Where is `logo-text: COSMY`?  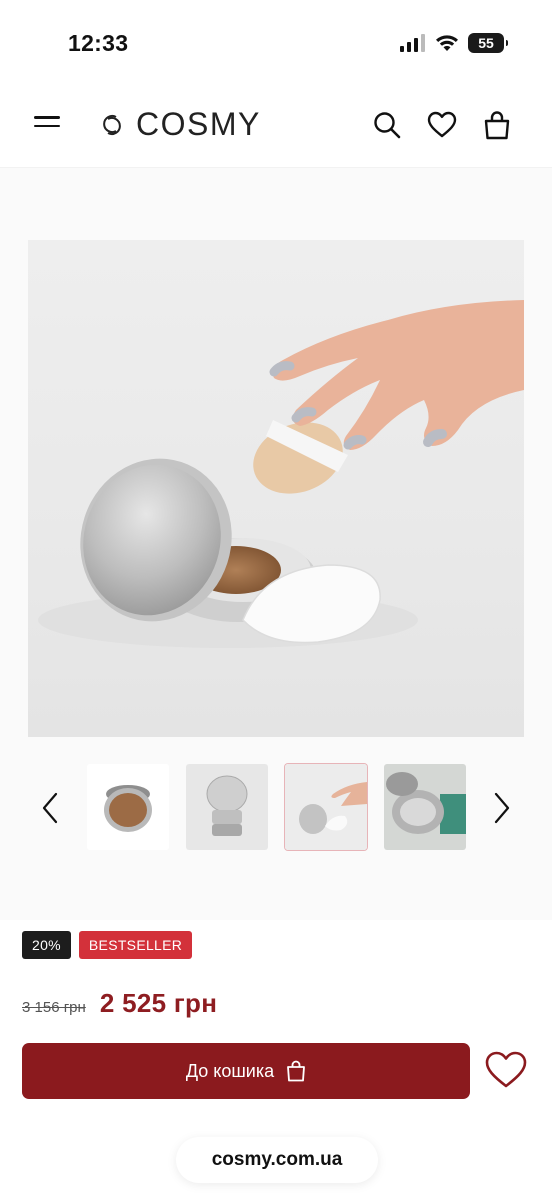 logo-text: COSMY is located at coordinates (198, 124).